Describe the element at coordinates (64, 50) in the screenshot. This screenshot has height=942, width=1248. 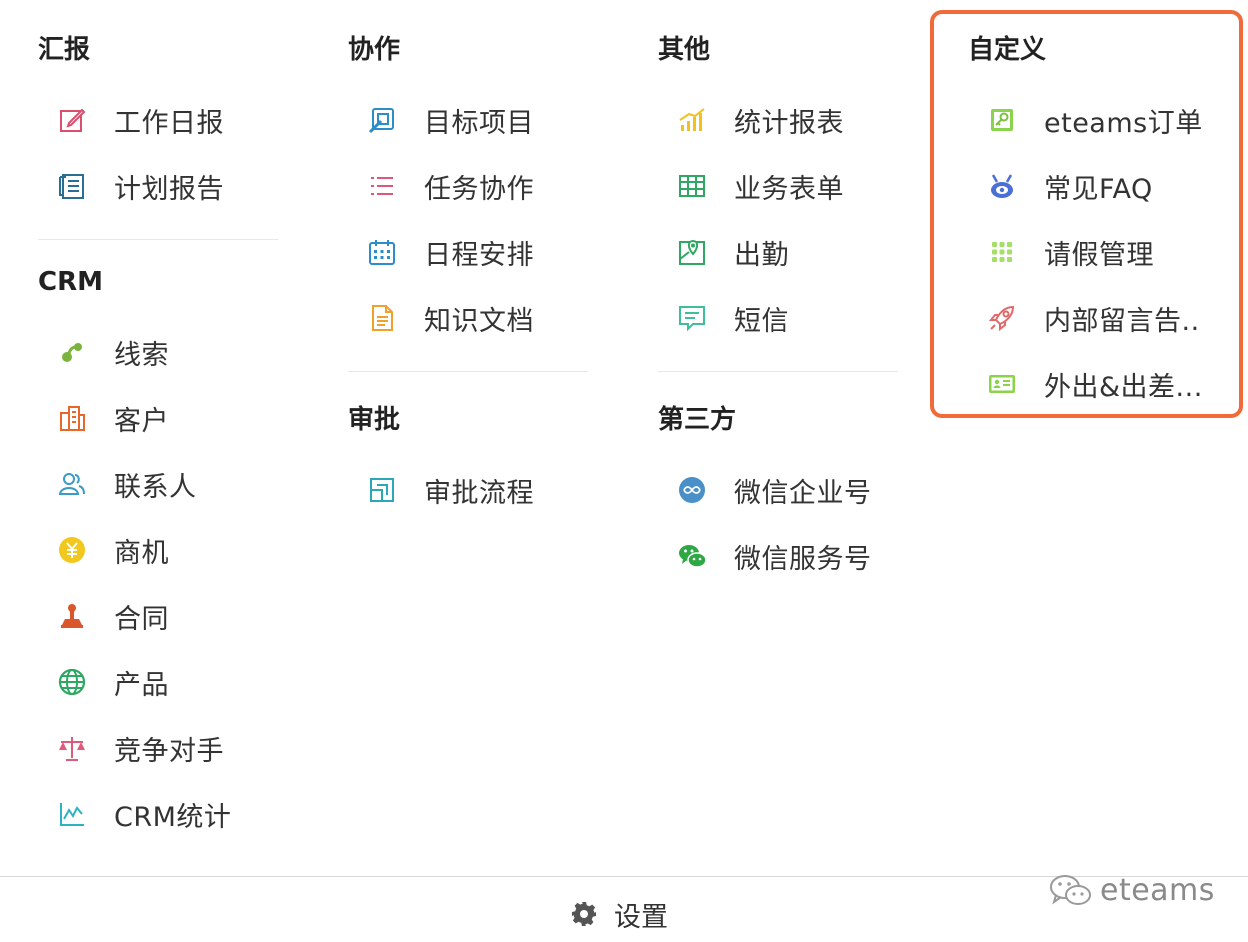
I see `group-title-report: 汇报` at that location.